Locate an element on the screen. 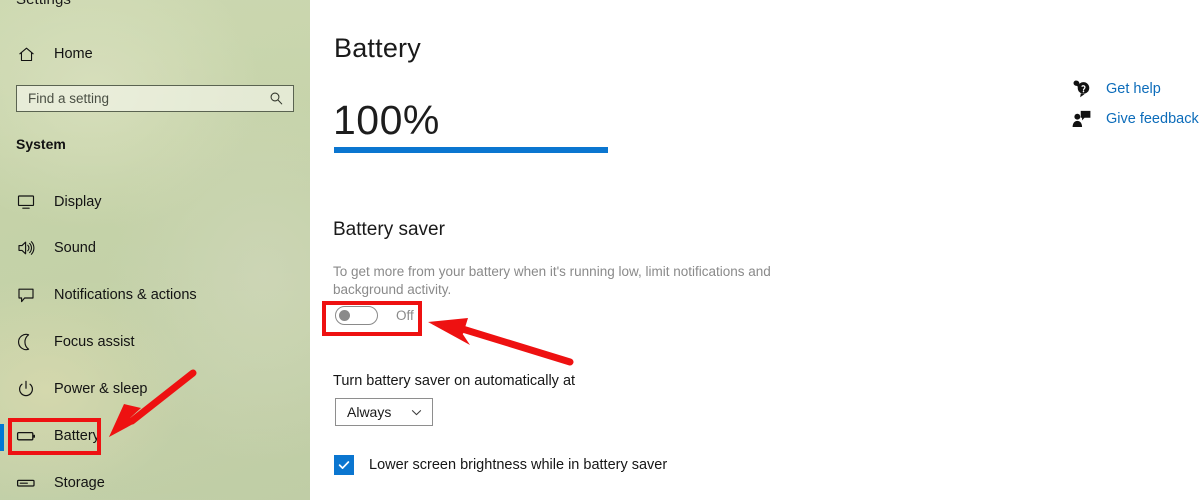 The height and width of the screenshot is (500, 1199). sidebar-item-sound-label: Sound is located at coordinates (75, 248).